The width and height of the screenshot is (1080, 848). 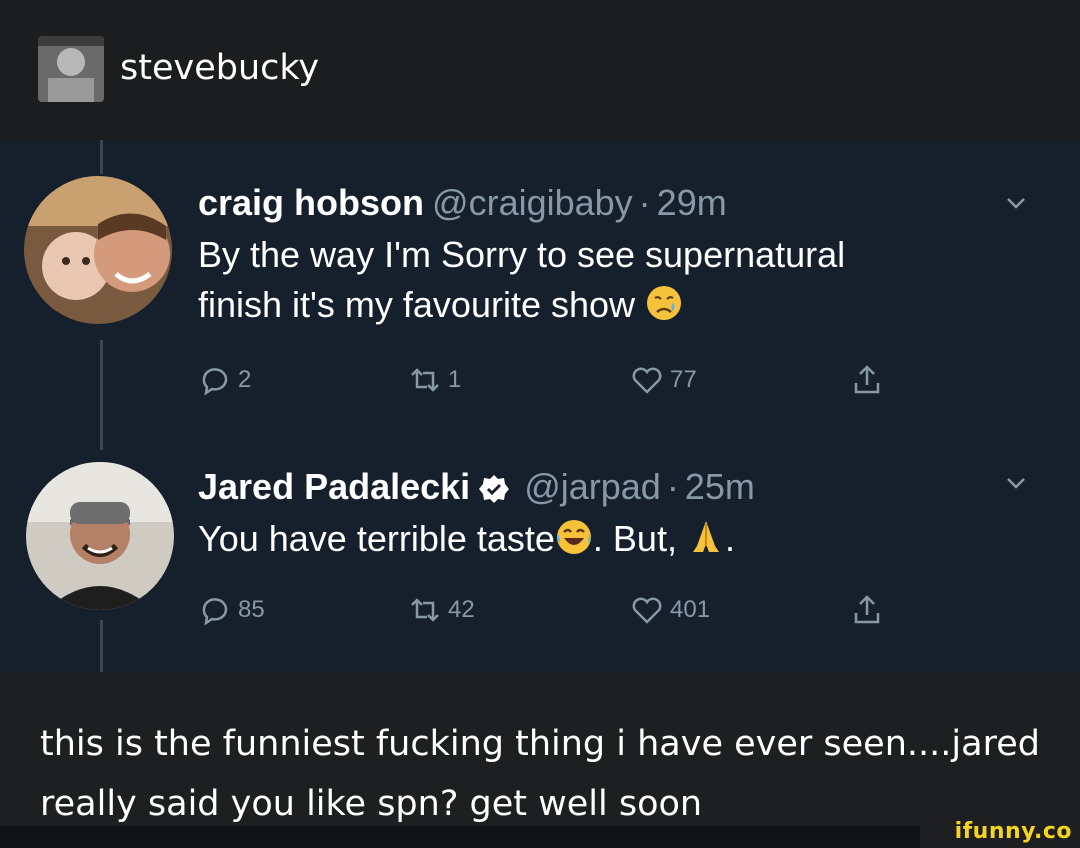 I want to click on tears-of-joy-emoji-icon, so click(x=573, y=537).